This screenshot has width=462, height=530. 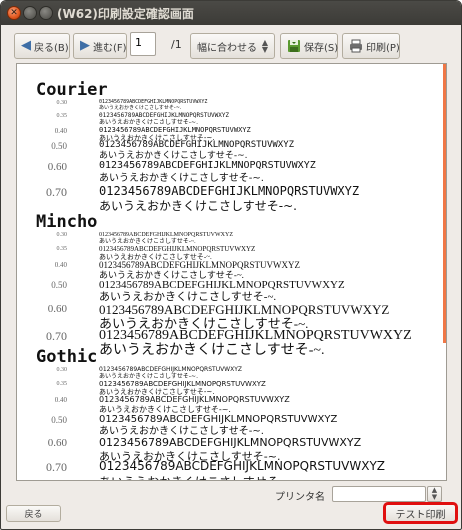 I want to click on maximize-window-button, so click(x=46, y=13).